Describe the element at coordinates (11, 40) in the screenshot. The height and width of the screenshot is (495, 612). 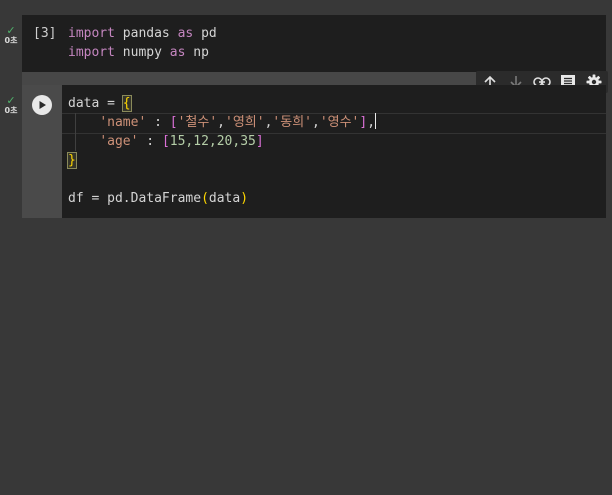
I see `cell1-exec-time: 0초` at that location.